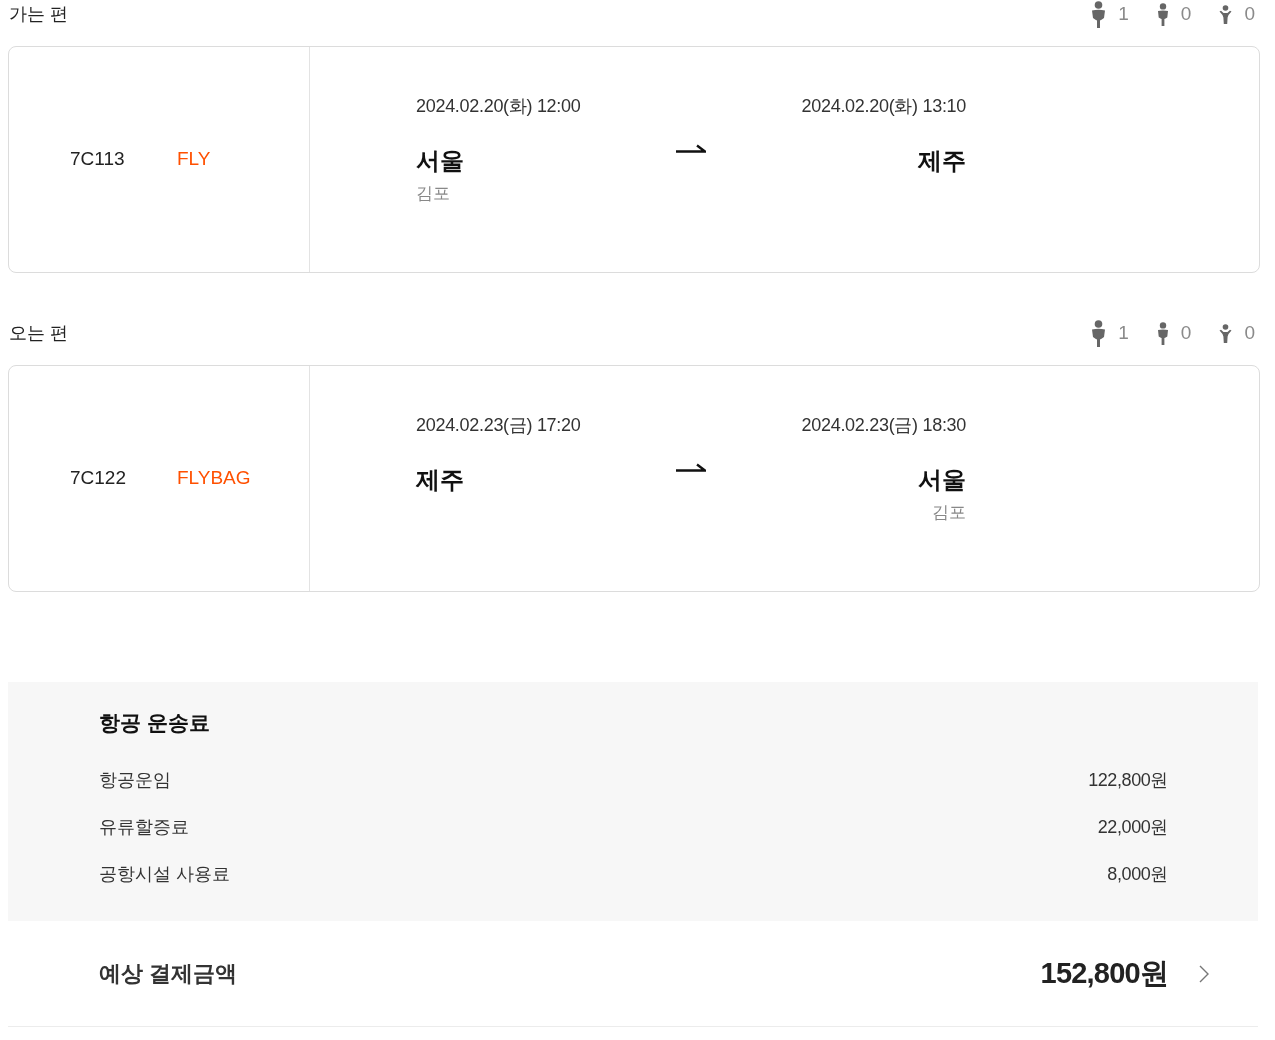 The width and height of the screenshot is (1275, 1040). Describe the element at coordinates (214, 478) in the screenshot. I see `fare-class-label: FLYBAG` at that location.